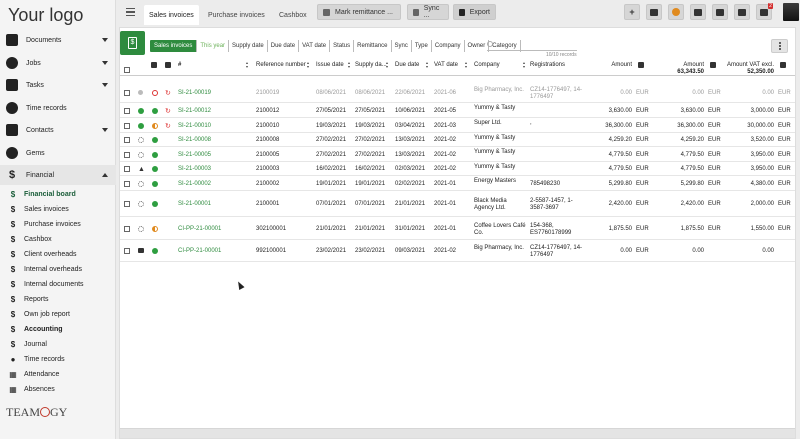 This screenshot has height=439, width=800. I want to click on nav-contacts: Contacts, so click(58, 130).